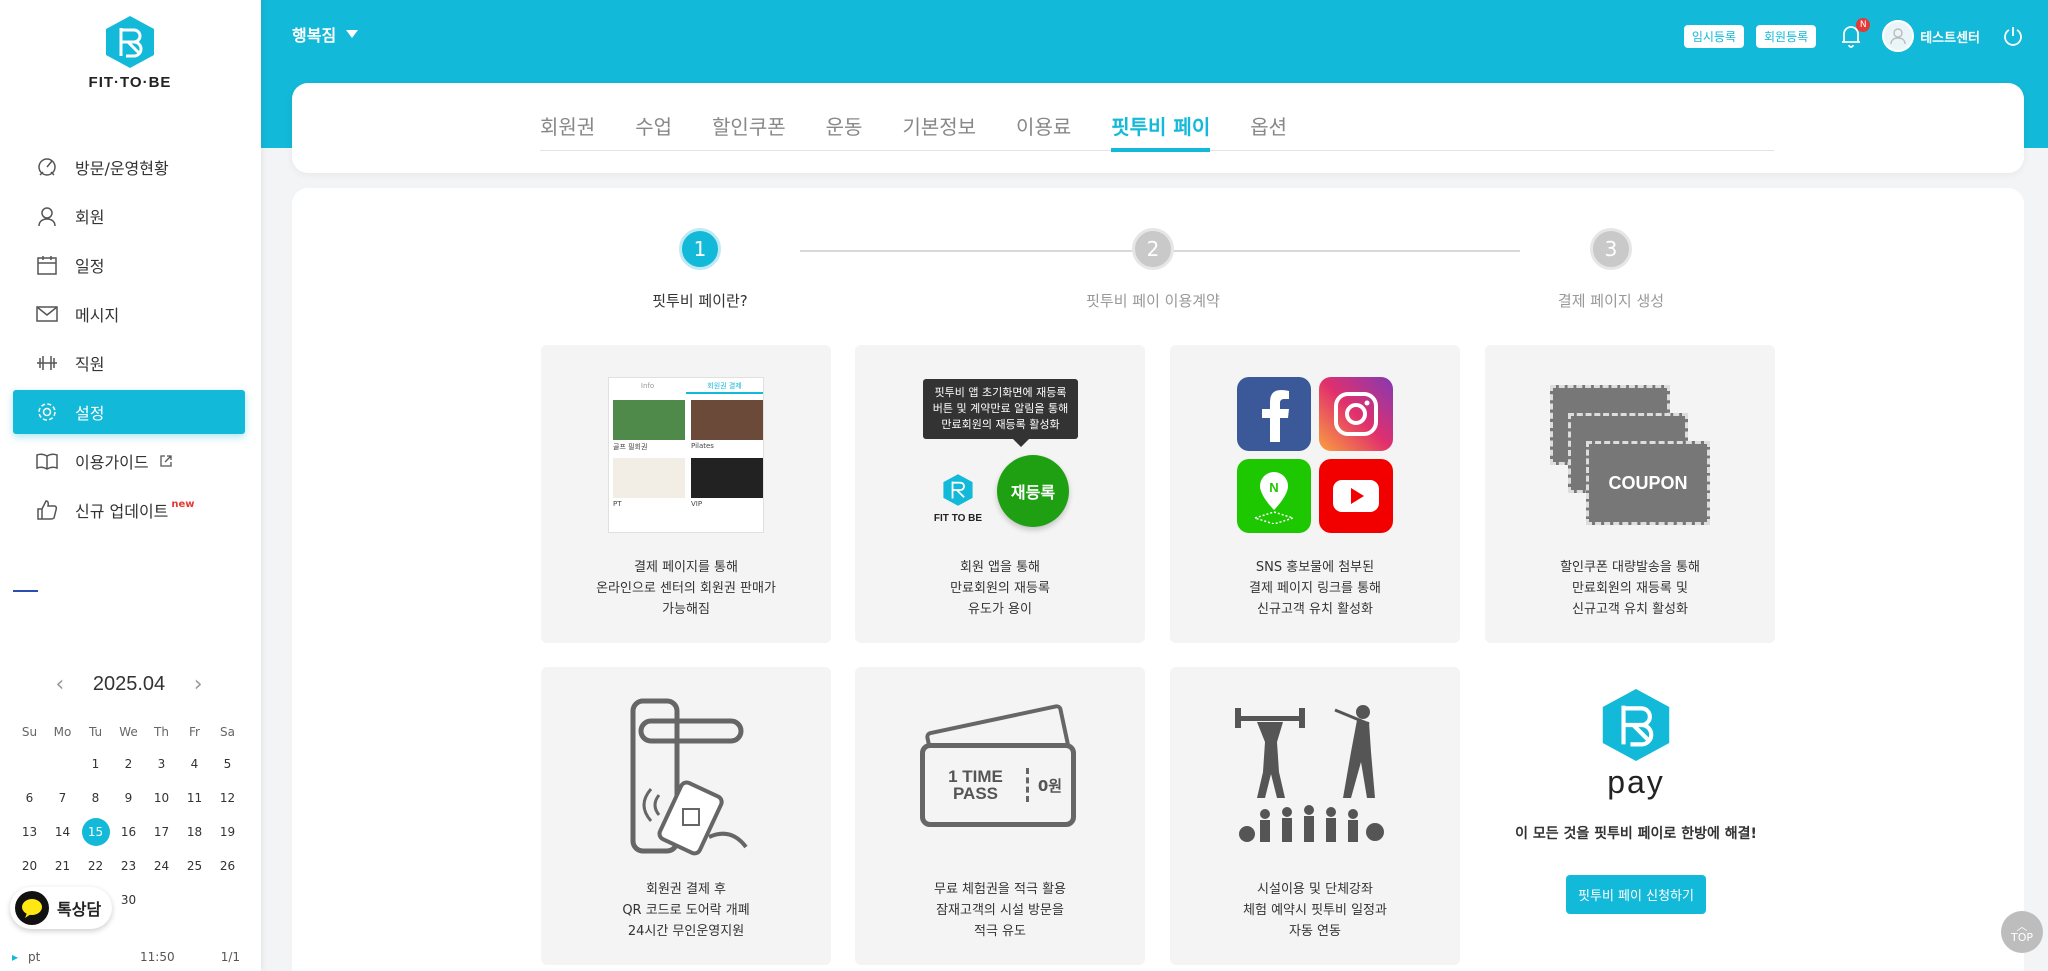  Describe the element at coordinates (686, 889) in the screenshot. I see `desc-line: 회원권 결제 후` at that location.